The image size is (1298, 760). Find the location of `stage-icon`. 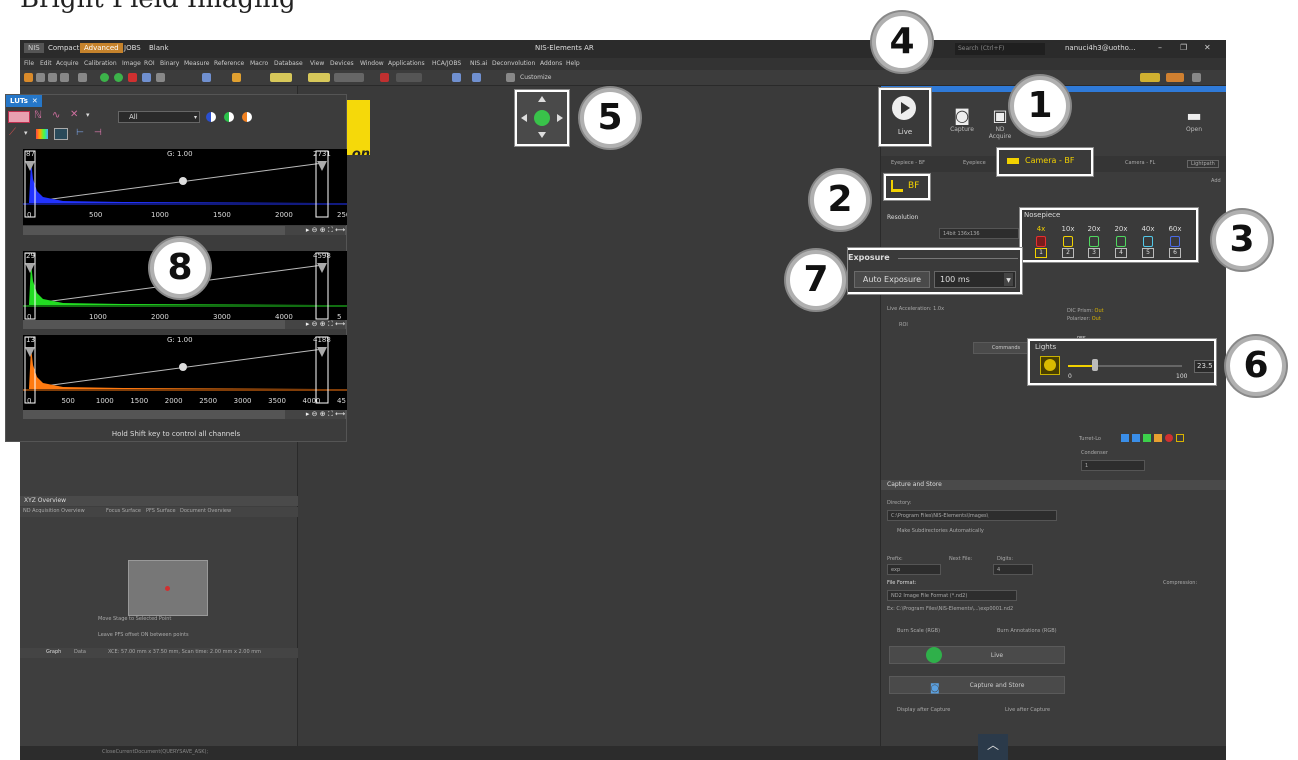

stage-icon is located at coordinates (384, 77).